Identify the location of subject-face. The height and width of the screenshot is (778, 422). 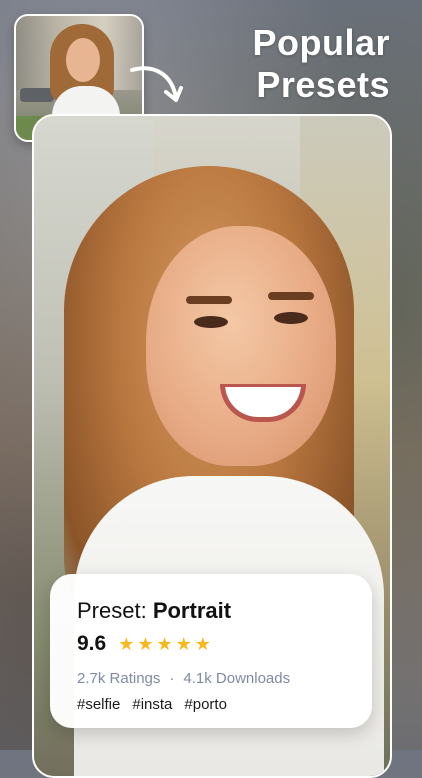
(241, 346).